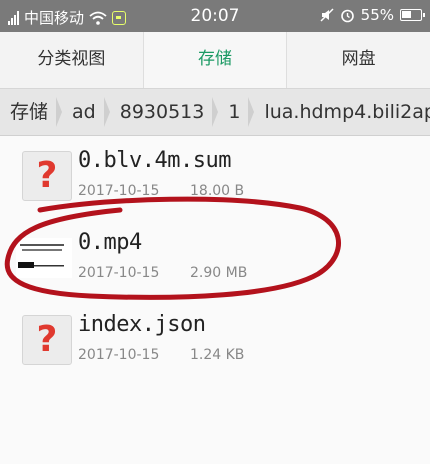  I want to click on mute-icon, so click(327, 15).